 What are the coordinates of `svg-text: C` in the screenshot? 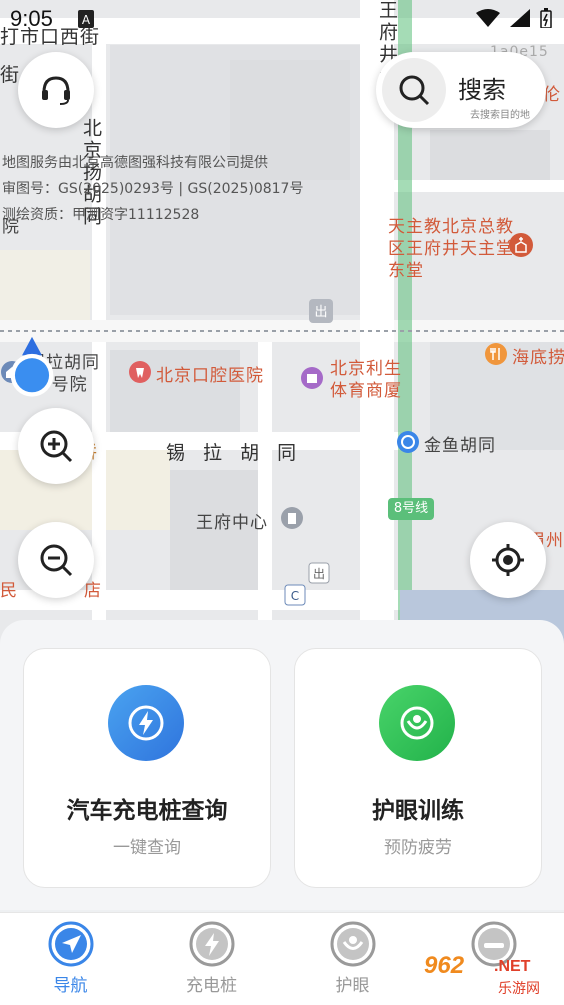 It's located at (295, 596).